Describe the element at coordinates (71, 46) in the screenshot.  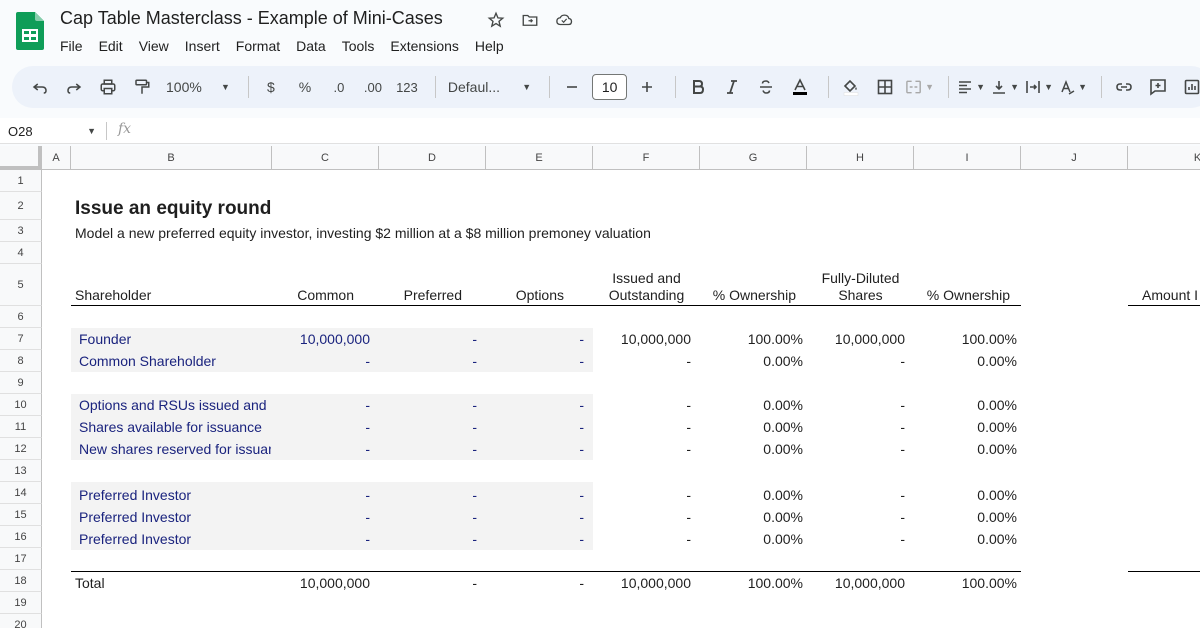
I see `menu-file: File` at that location.